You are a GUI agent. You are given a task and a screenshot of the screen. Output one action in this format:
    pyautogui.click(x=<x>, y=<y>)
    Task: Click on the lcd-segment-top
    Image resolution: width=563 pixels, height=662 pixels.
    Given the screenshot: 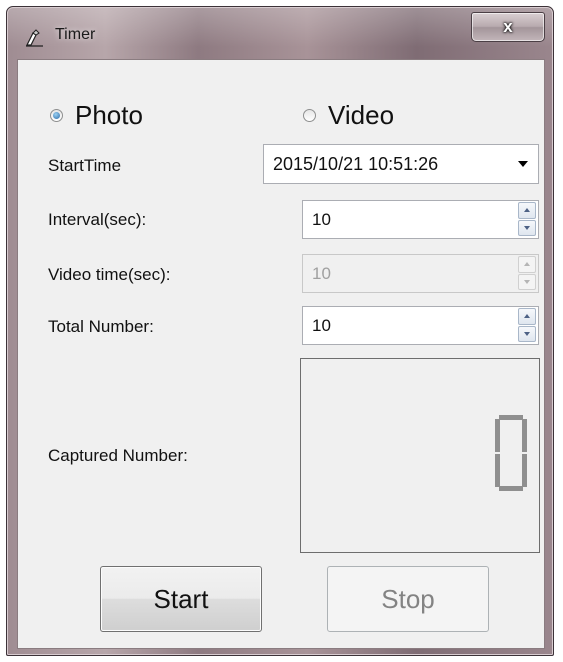 What is the action you would take?
    pyautogui.click(x=511, y=417)
    